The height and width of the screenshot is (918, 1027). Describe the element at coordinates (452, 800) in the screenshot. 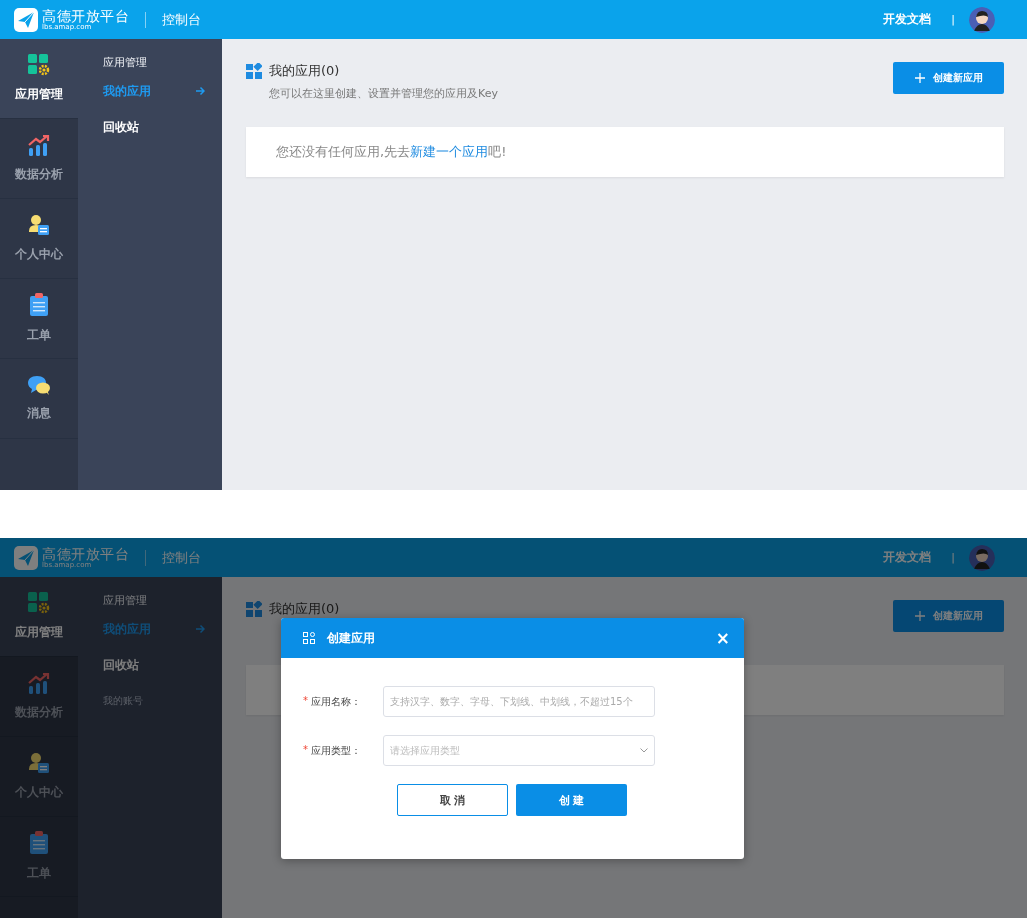

I see `cancel-button: 取 消` at that location.